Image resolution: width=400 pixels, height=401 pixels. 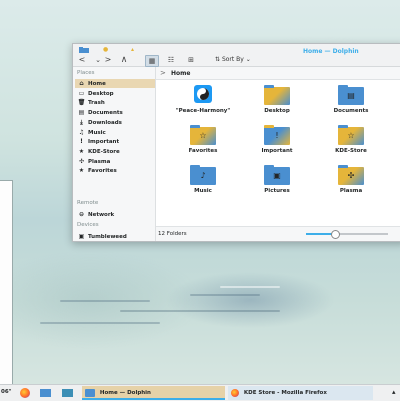 What do you see at coordinates (351, 135) in the screenshot?
I see `kde-store-folder-icon: ☆` at bounding box center [351, 135].